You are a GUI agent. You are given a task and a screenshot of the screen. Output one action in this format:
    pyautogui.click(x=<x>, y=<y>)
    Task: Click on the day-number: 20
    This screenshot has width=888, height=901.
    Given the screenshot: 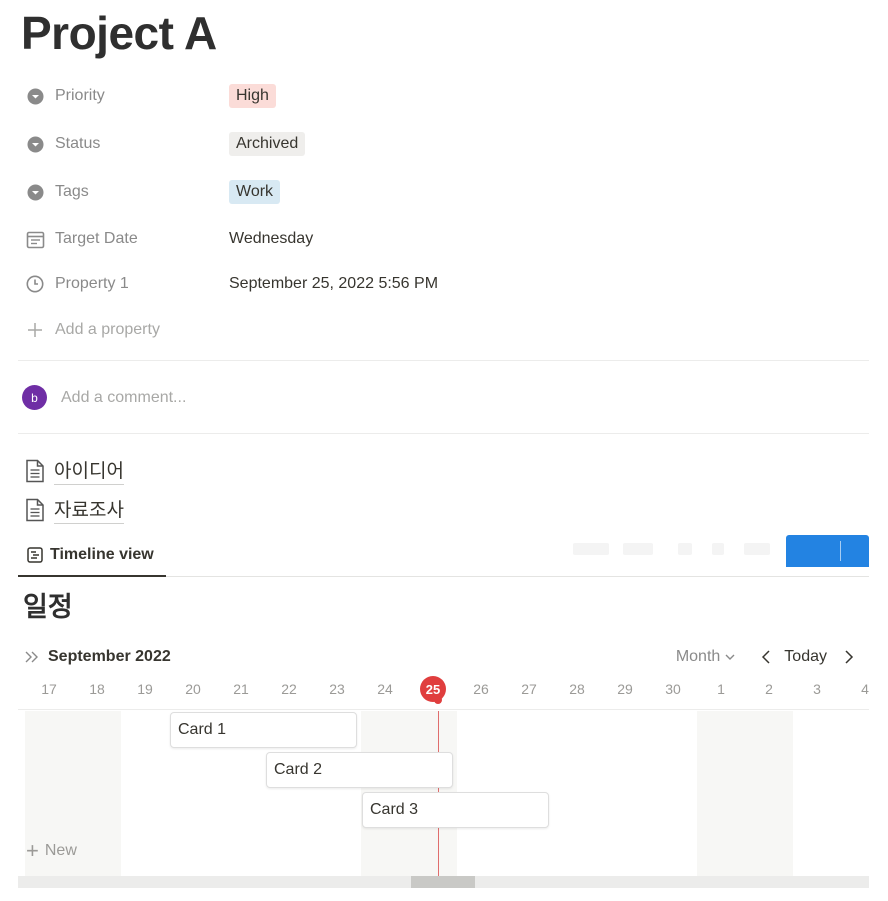 What is the action you would take?
    pyautogui.click(x=193, y=689)
    